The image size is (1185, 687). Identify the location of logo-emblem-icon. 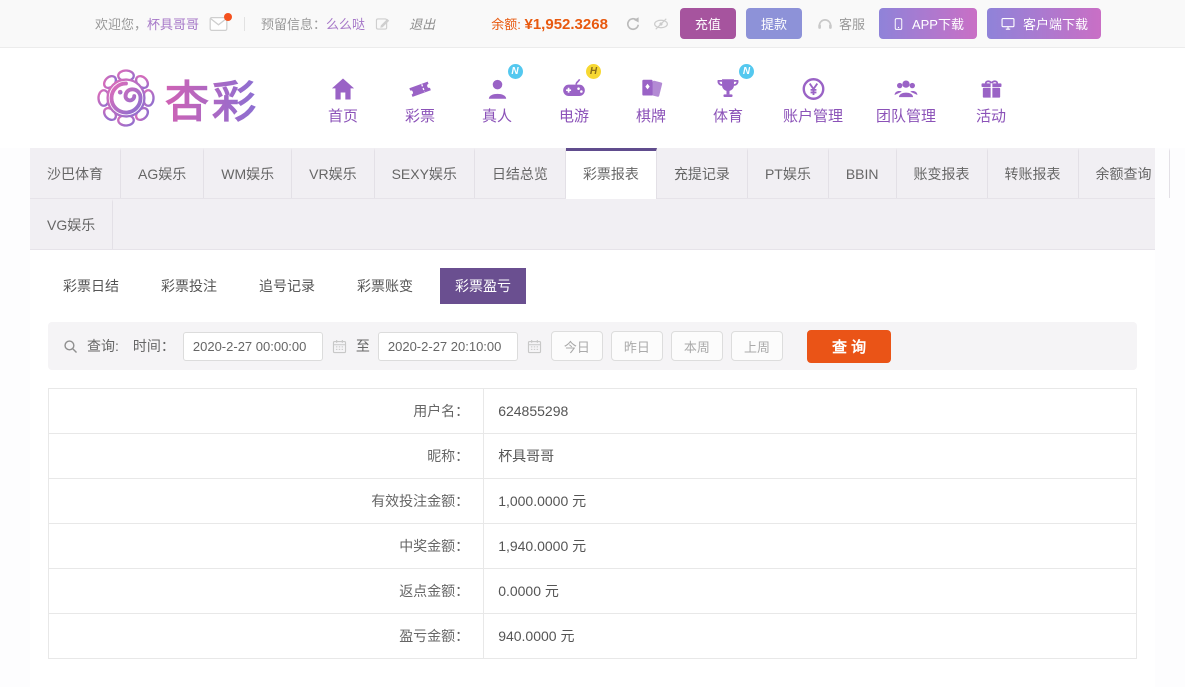
(126, 98).